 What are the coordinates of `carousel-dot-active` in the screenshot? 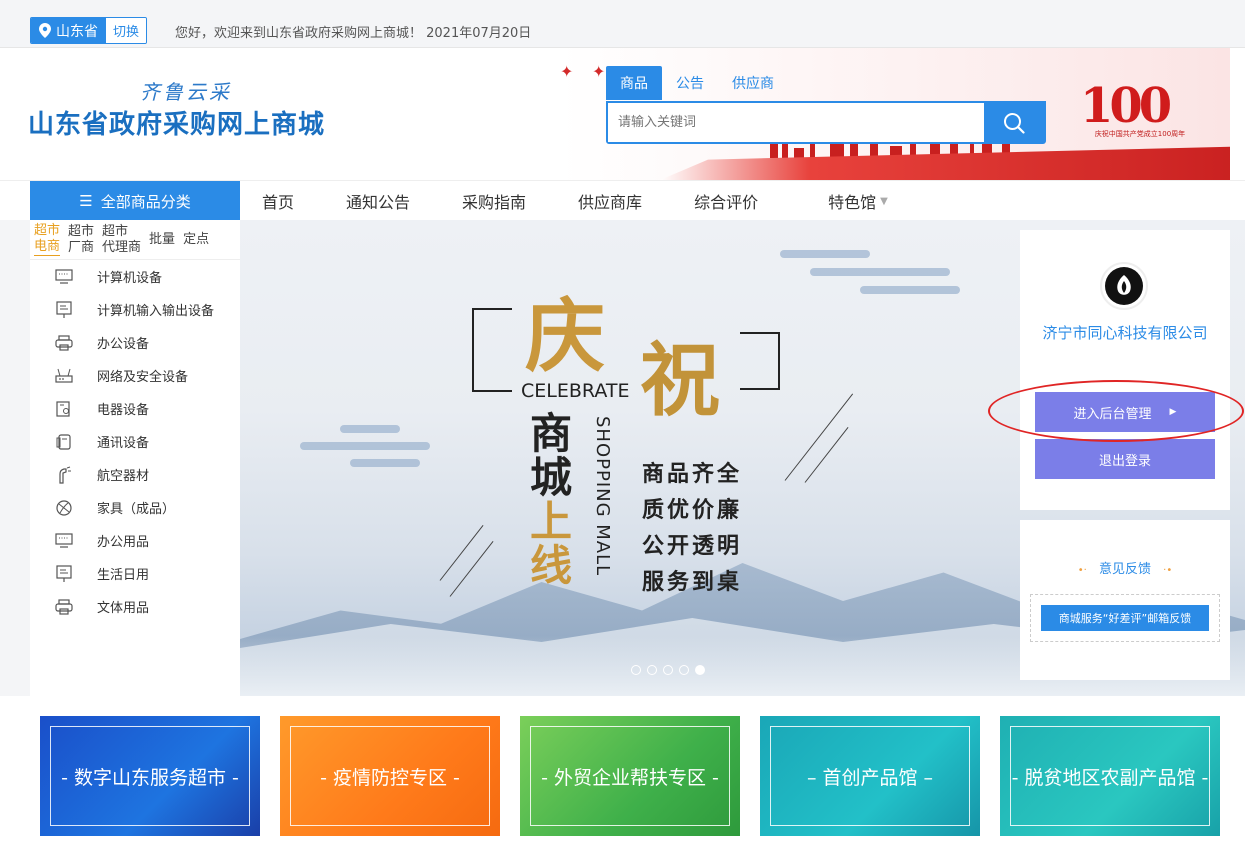 It's located at (700, 670).